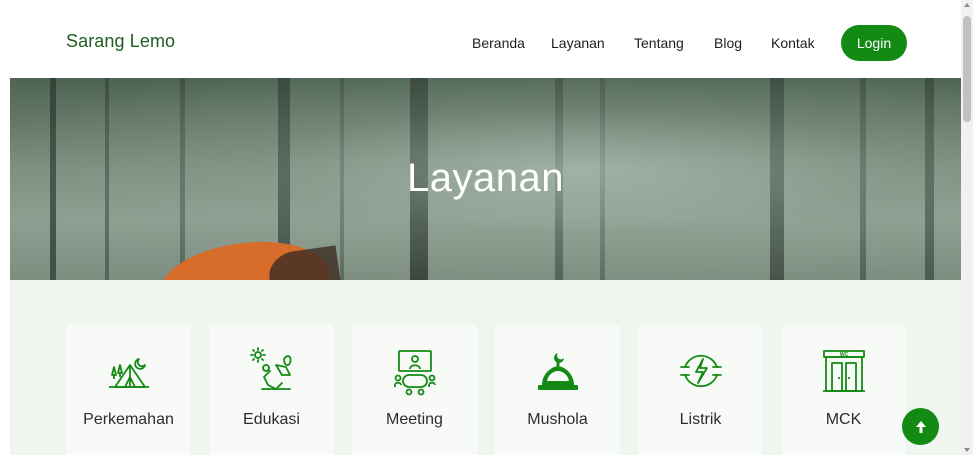 This screenshot has height=455, width=973. Describe the element at coordinates (271, 419) in the screenshot. I see `service-label: Edukasi` at that location.